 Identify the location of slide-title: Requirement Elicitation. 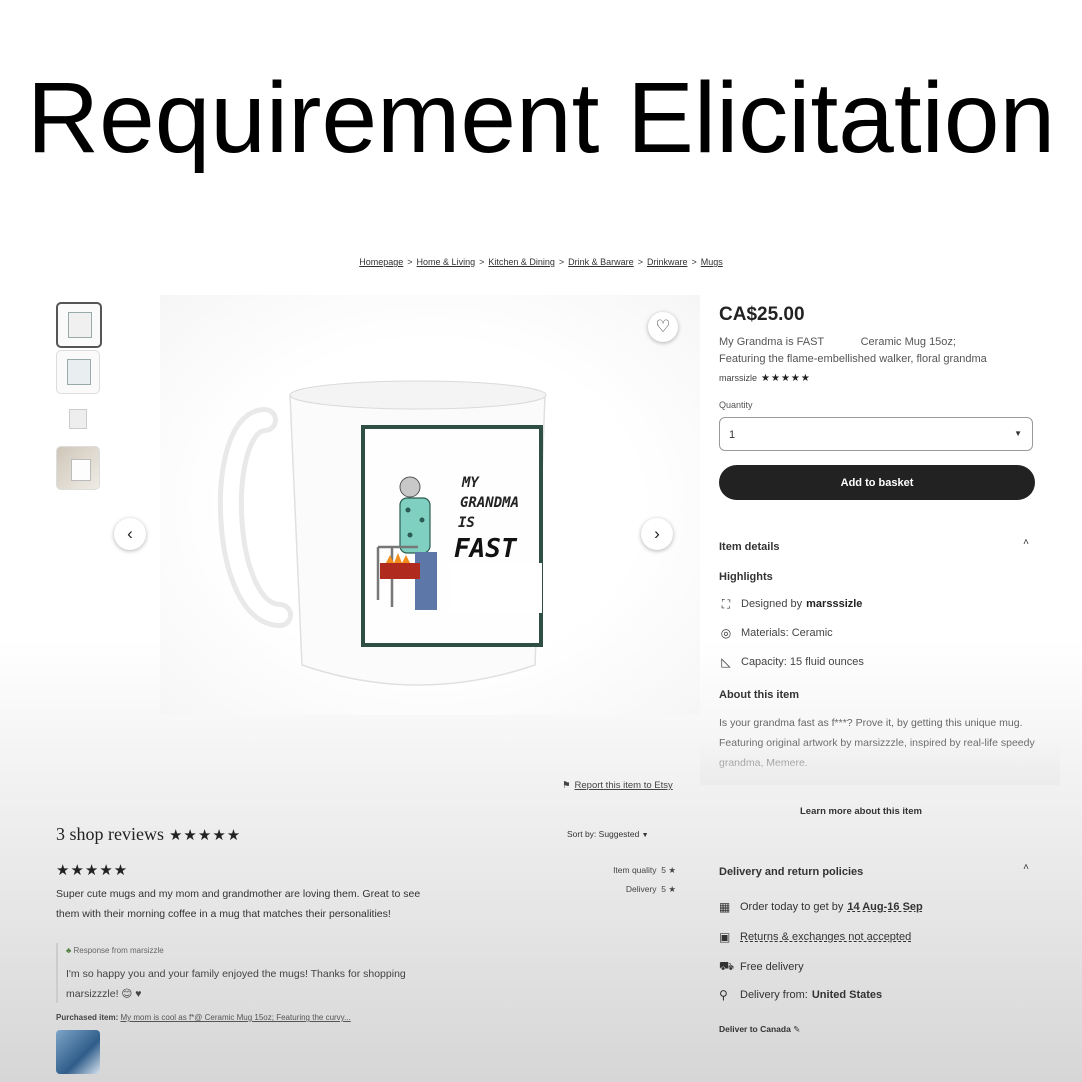
(541, 118).